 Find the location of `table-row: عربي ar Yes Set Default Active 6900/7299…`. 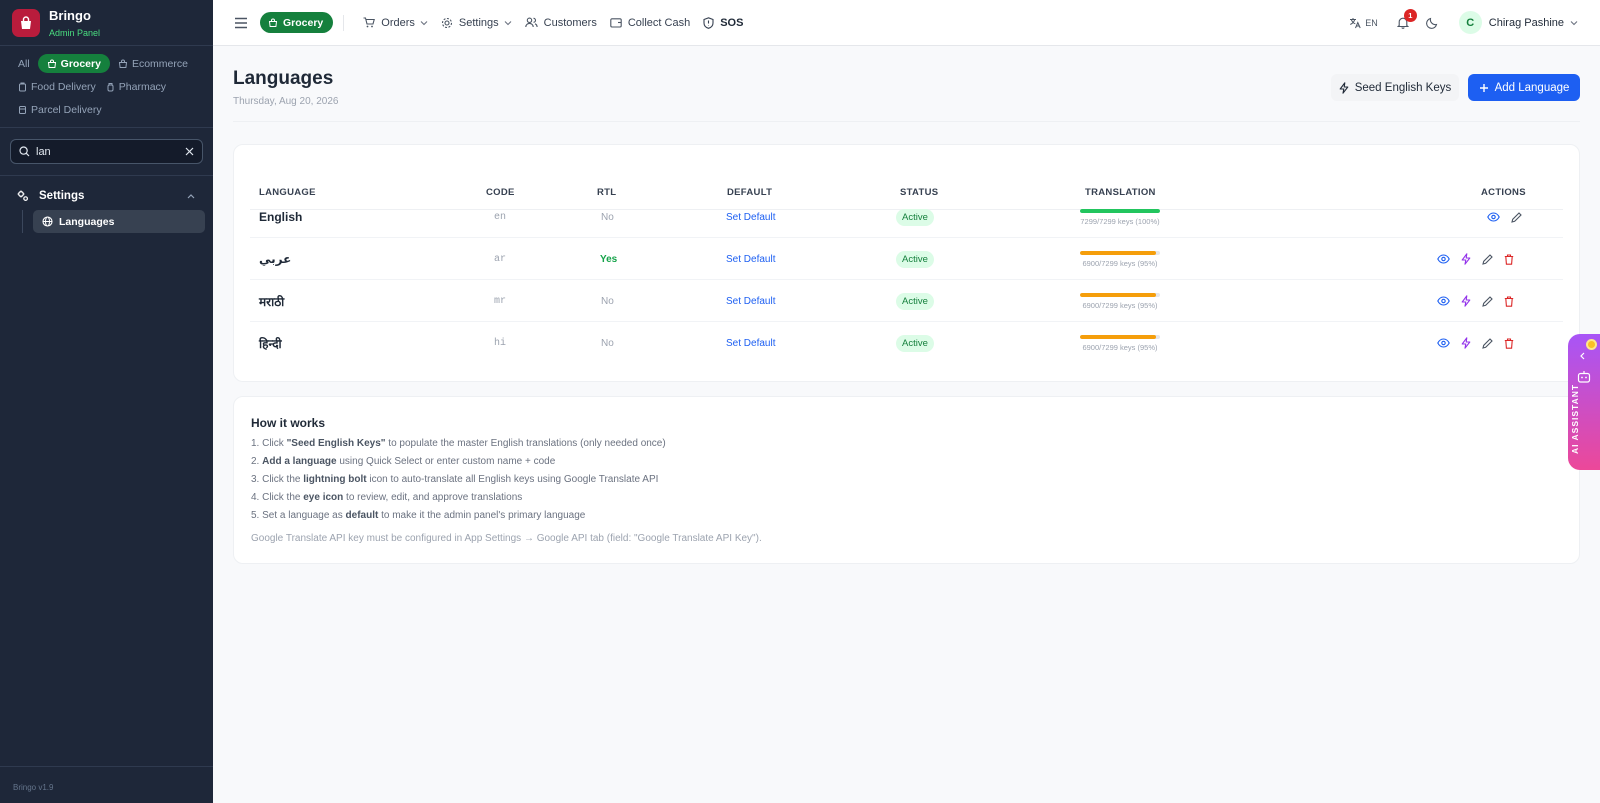

table-row: عربي ar Yes Set Default Active 6900/7299… is located at coordinates (906, 259).